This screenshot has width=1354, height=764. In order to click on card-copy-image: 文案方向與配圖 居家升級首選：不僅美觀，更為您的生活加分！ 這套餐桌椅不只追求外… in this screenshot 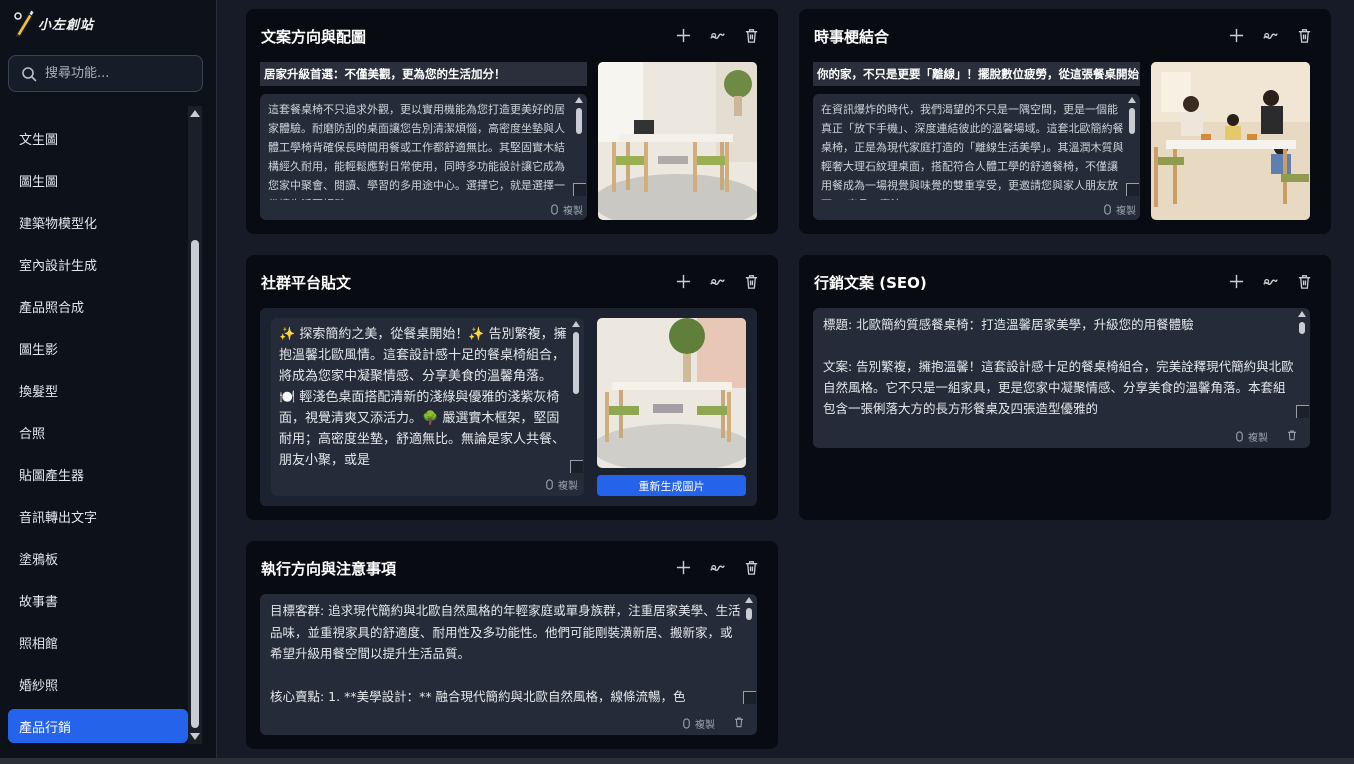, I will do `click(512, 121)`.